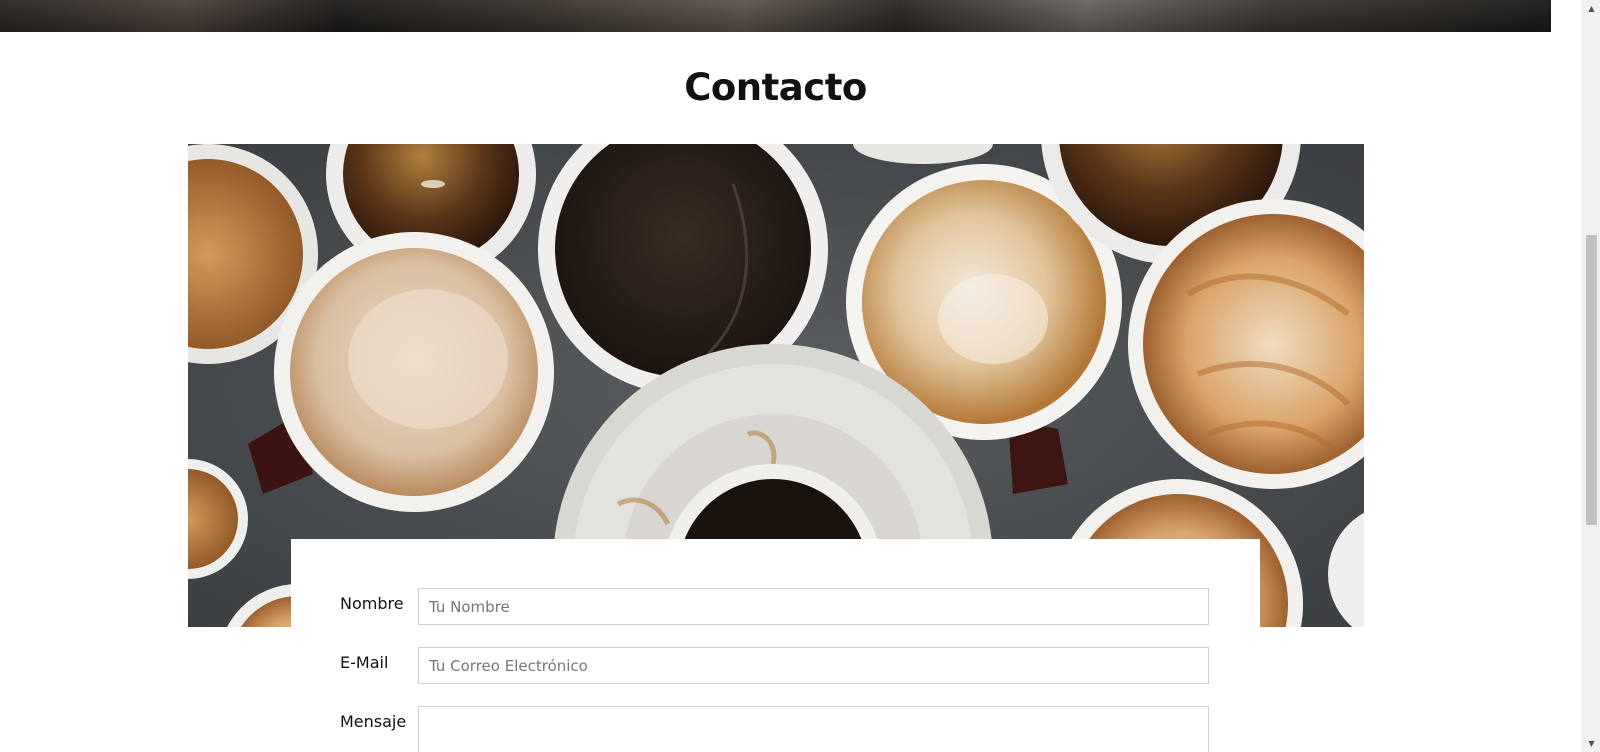 This screenshot has width=1600, height=752. Describe the element at coordinates (1591, 8) in the screenshot. I see `scroll-up-icon: ▲` at that location.